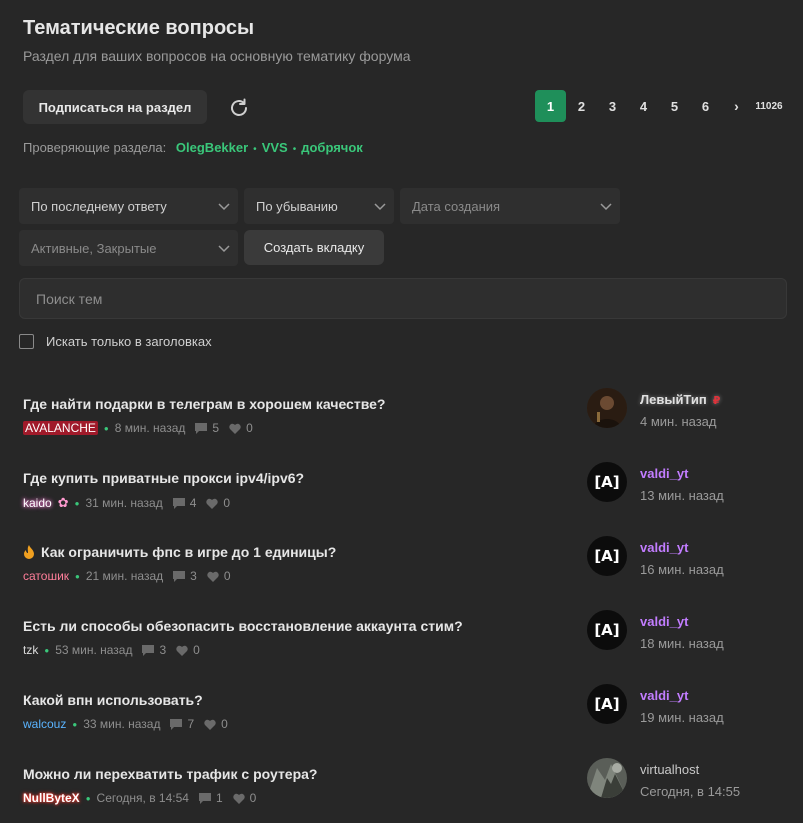 The width and height of the screenshot is (803, 823). What do you see at coordinates (129, 341) in the screenshot?
I see `titles-only-label: Искать только в заголовках` at bounding box center [129, 341].